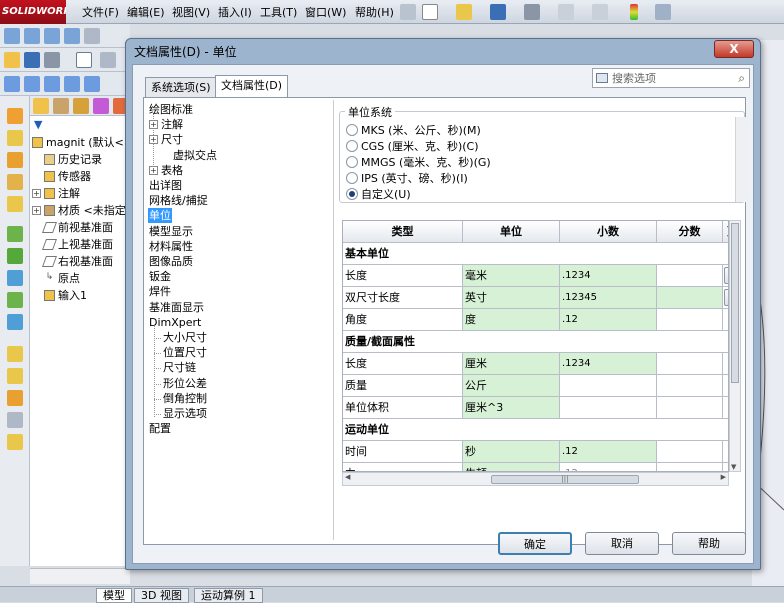  Describe the element at coordinates (511, 467) in the screenshot. I see `unit-dropdown-cell: 牛顿` at that location.